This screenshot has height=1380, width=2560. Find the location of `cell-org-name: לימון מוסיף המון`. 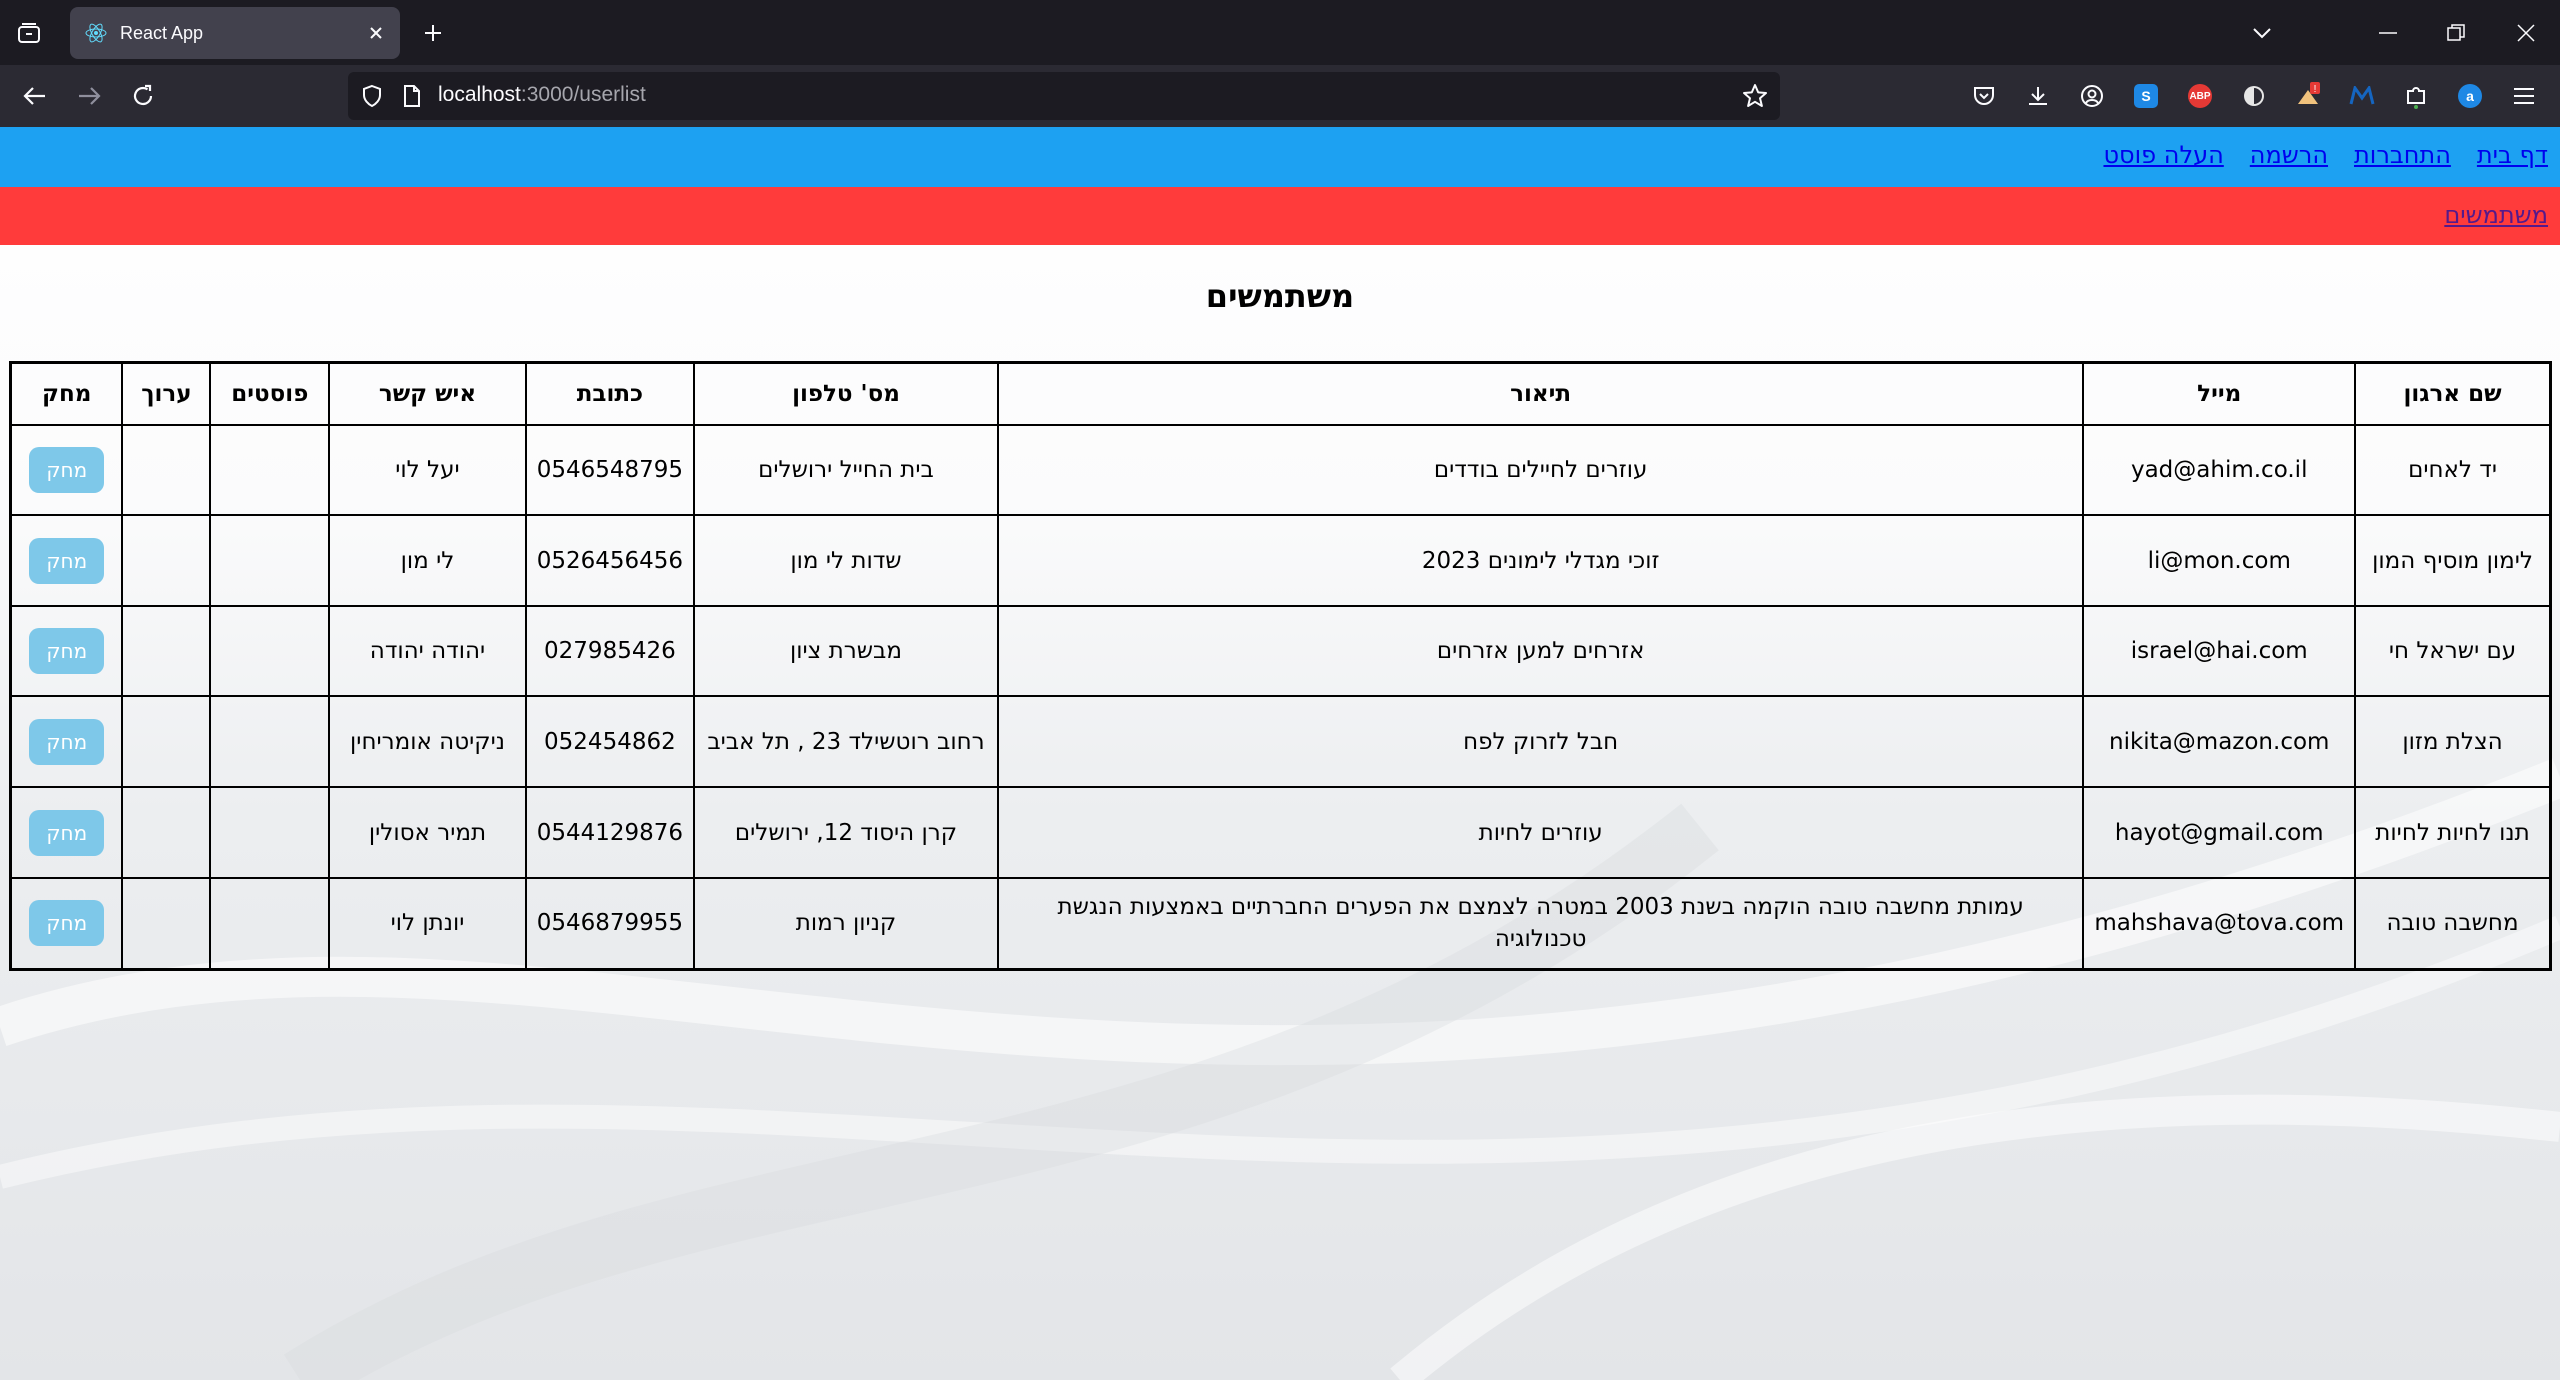

cell-org-name: לימון מוסיף המון is located at coordinates (2453, 560).